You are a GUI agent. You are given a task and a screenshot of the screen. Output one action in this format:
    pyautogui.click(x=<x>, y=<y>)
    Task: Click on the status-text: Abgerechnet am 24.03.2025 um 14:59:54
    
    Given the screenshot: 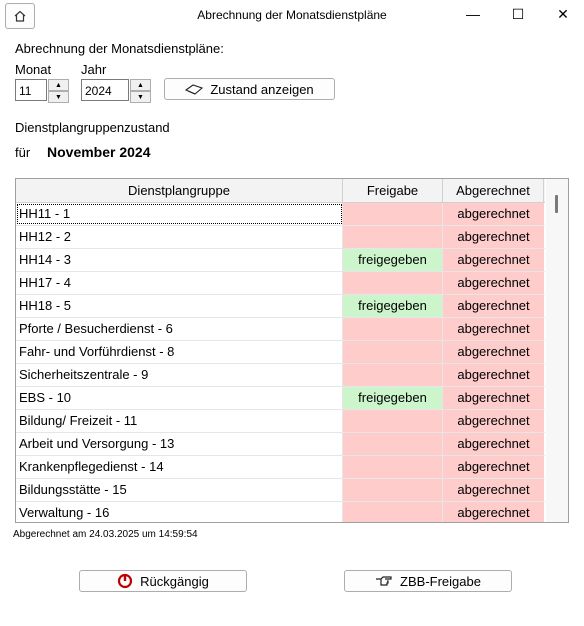 What is the action you would take?
    pyautogui.click(x=105, y=534)
    